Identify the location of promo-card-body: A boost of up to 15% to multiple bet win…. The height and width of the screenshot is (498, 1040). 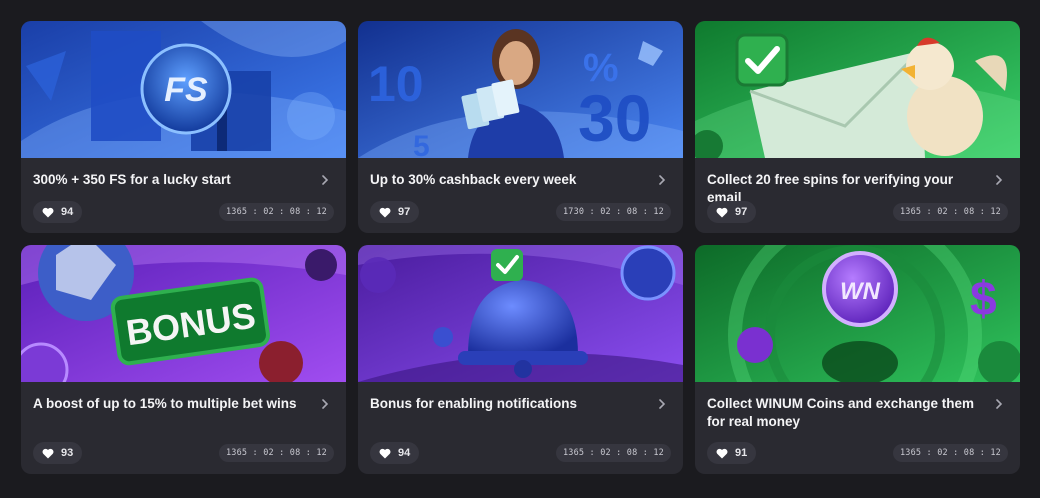
(183, 406).